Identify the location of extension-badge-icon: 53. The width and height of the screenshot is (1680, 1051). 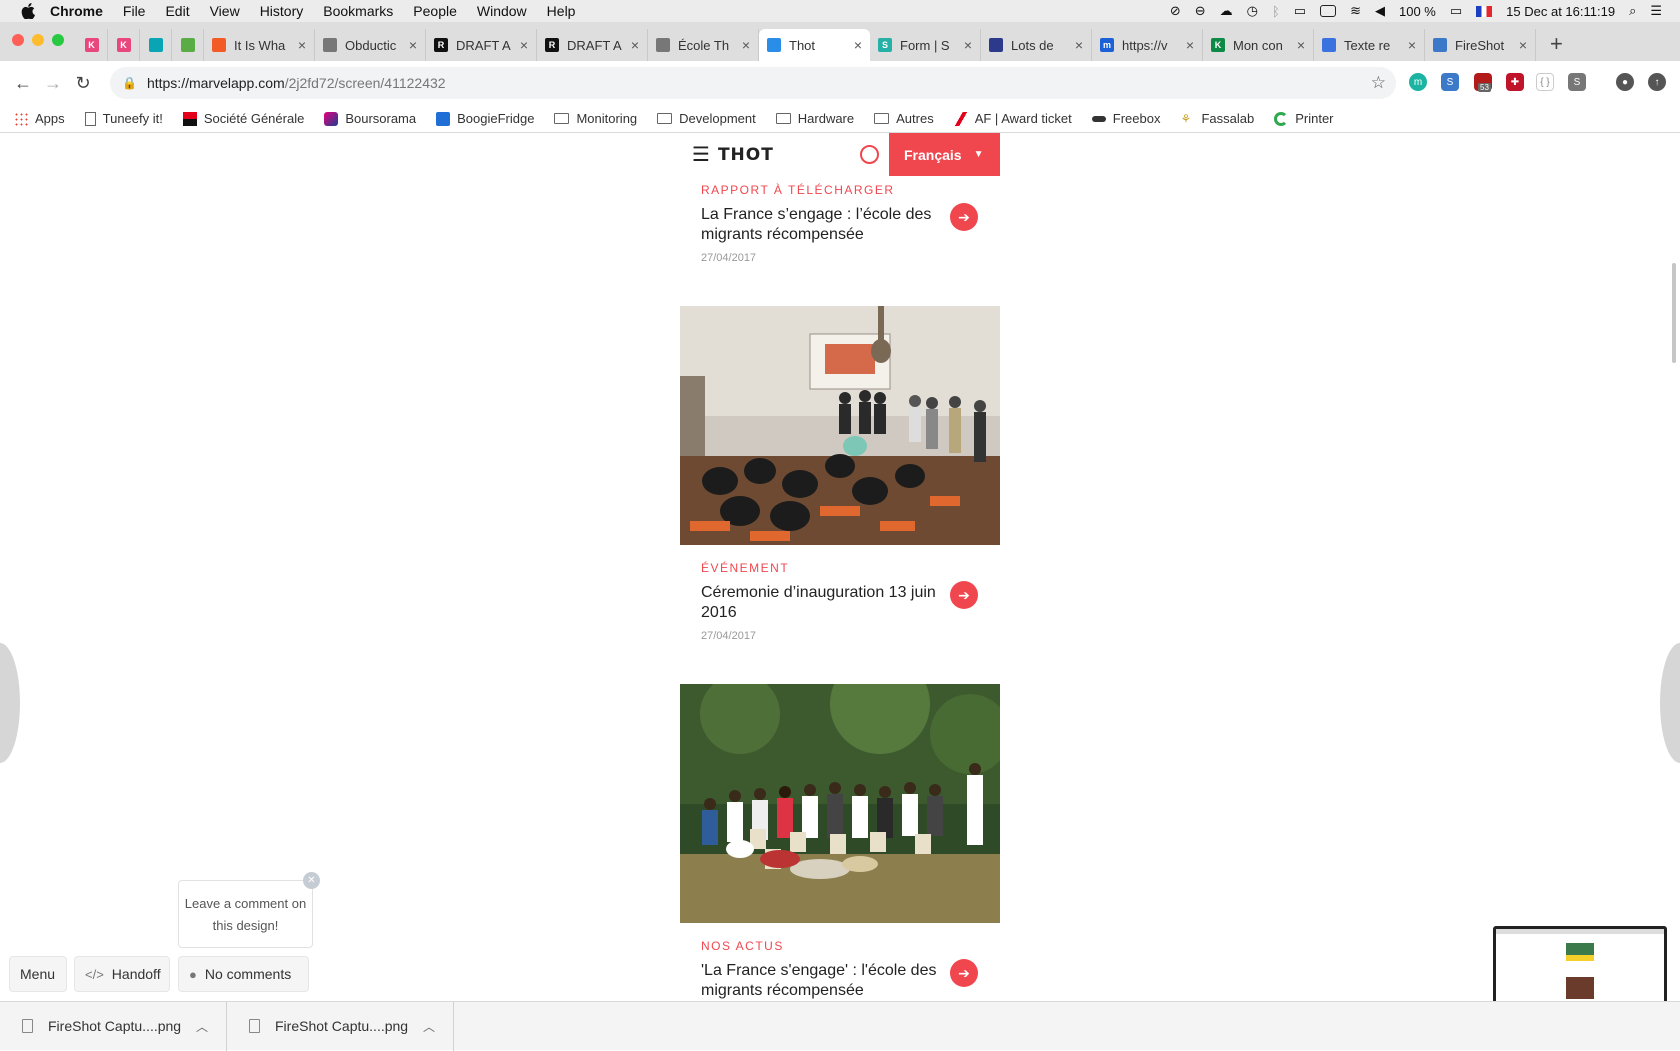
(1483, 82).